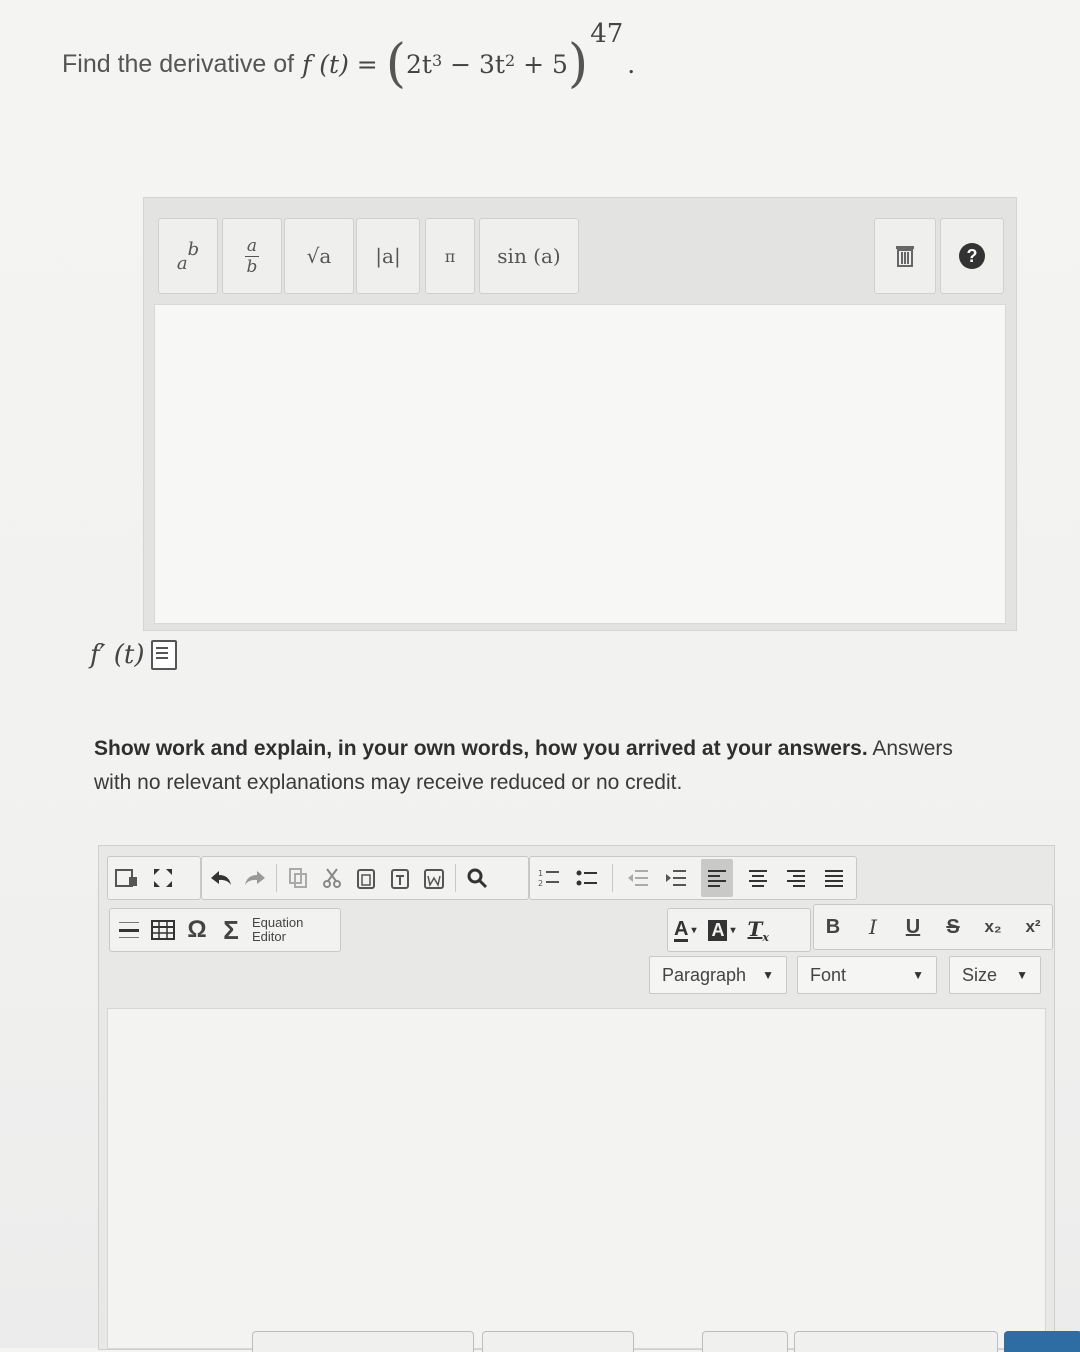 This screenshot has width=1080, height=1352. I want to click on fraction-numerator: a, so click(252, 245).